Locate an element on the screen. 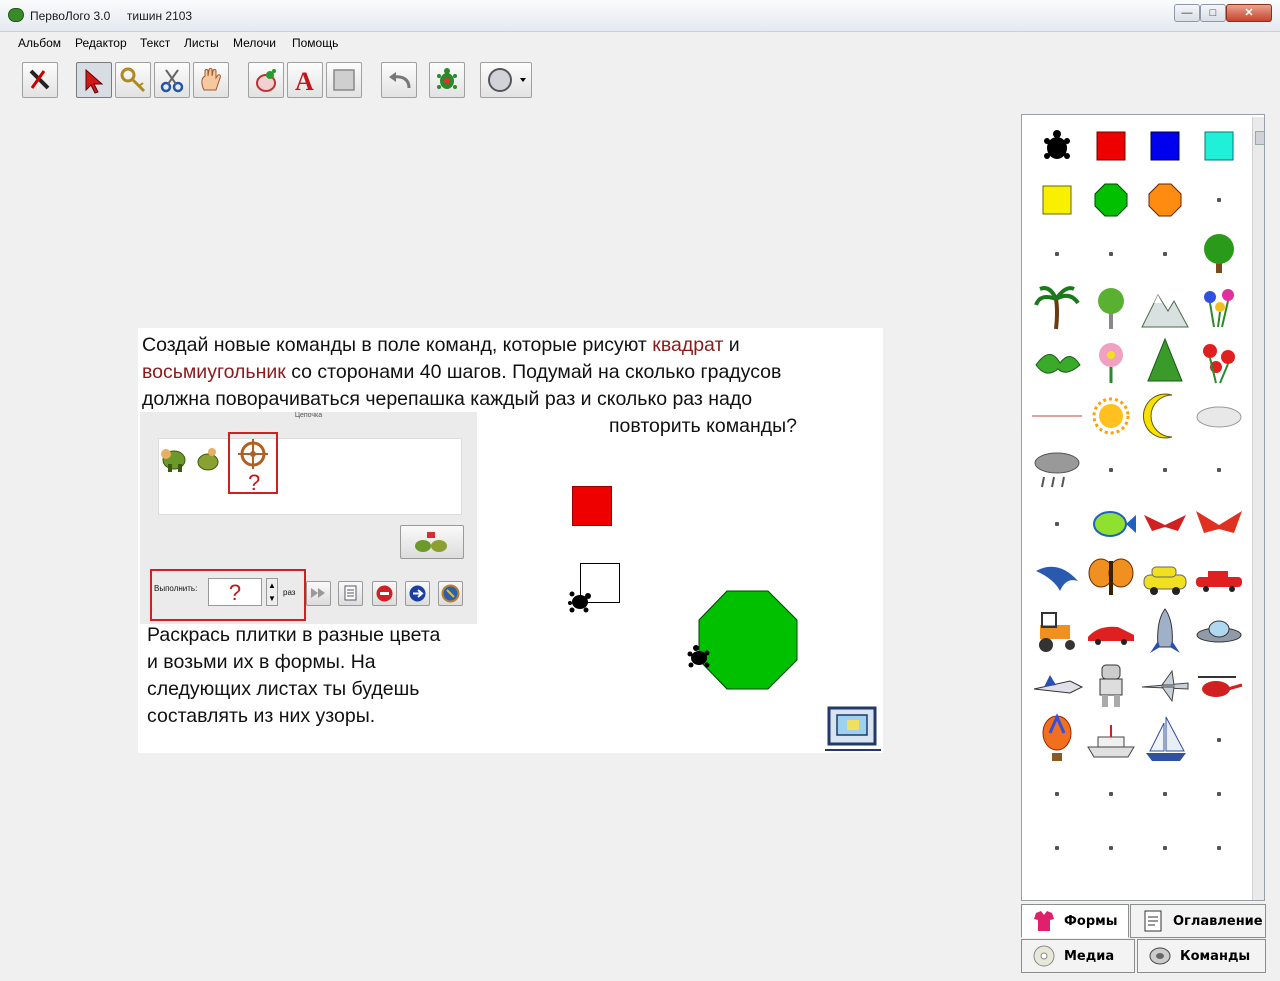  red-square-tile is located at coordinates (592, 506).